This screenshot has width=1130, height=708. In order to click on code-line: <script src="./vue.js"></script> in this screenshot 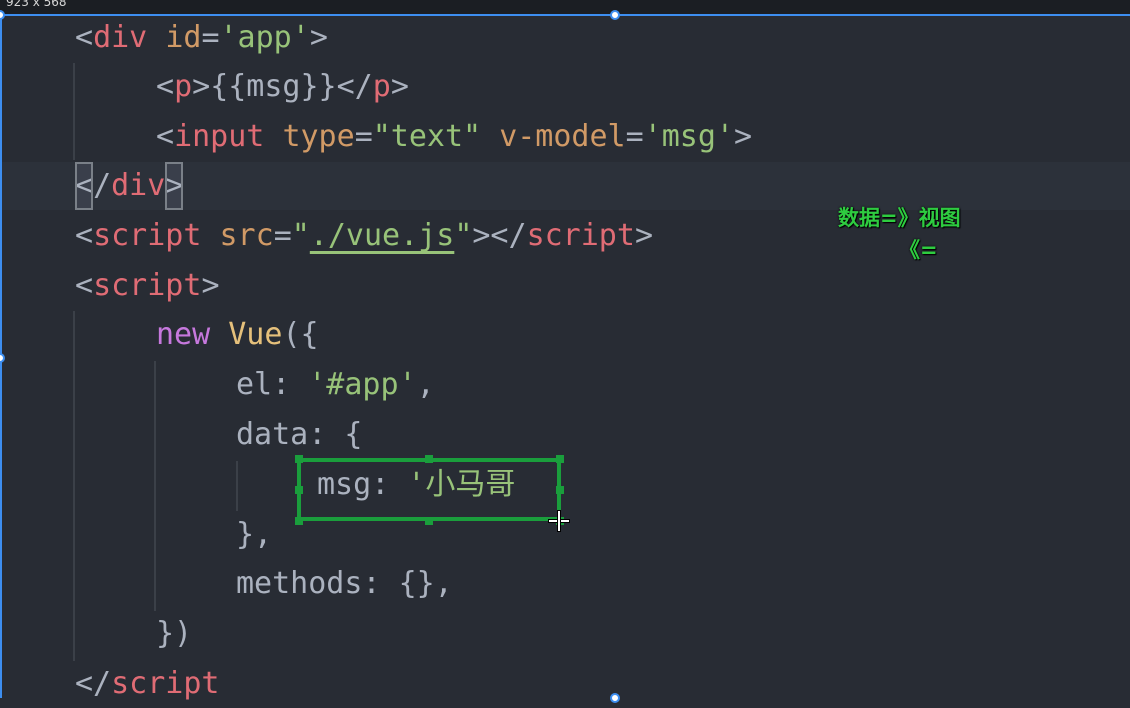, I will do `click(364, 236)`.